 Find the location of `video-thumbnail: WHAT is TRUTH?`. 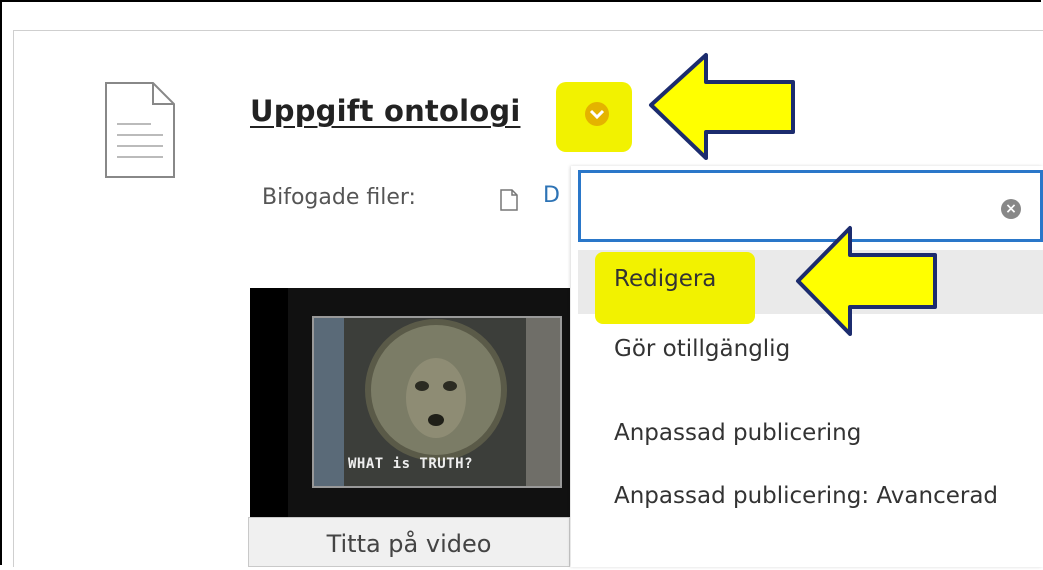

video-thumbnail: WHAT is TRUTH? is located at coordinates (410, 403).